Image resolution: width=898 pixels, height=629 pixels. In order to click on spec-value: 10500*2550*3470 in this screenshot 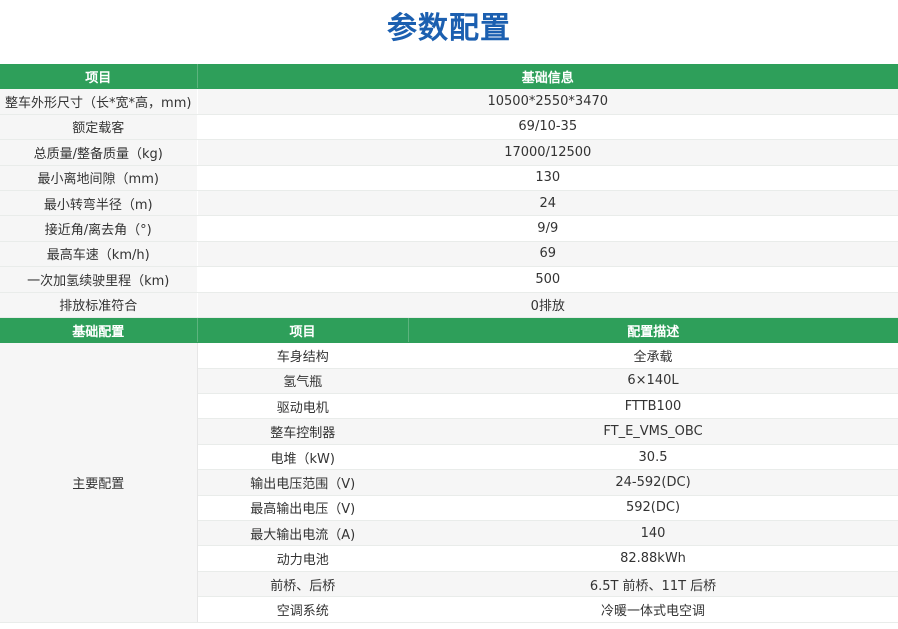, I will do `click(547, 101)`.